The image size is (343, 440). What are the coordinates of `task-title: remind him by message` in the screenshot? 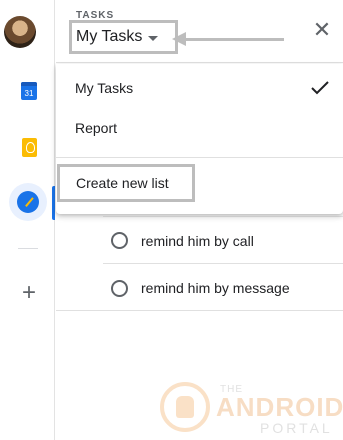 It's located at (215, 288).